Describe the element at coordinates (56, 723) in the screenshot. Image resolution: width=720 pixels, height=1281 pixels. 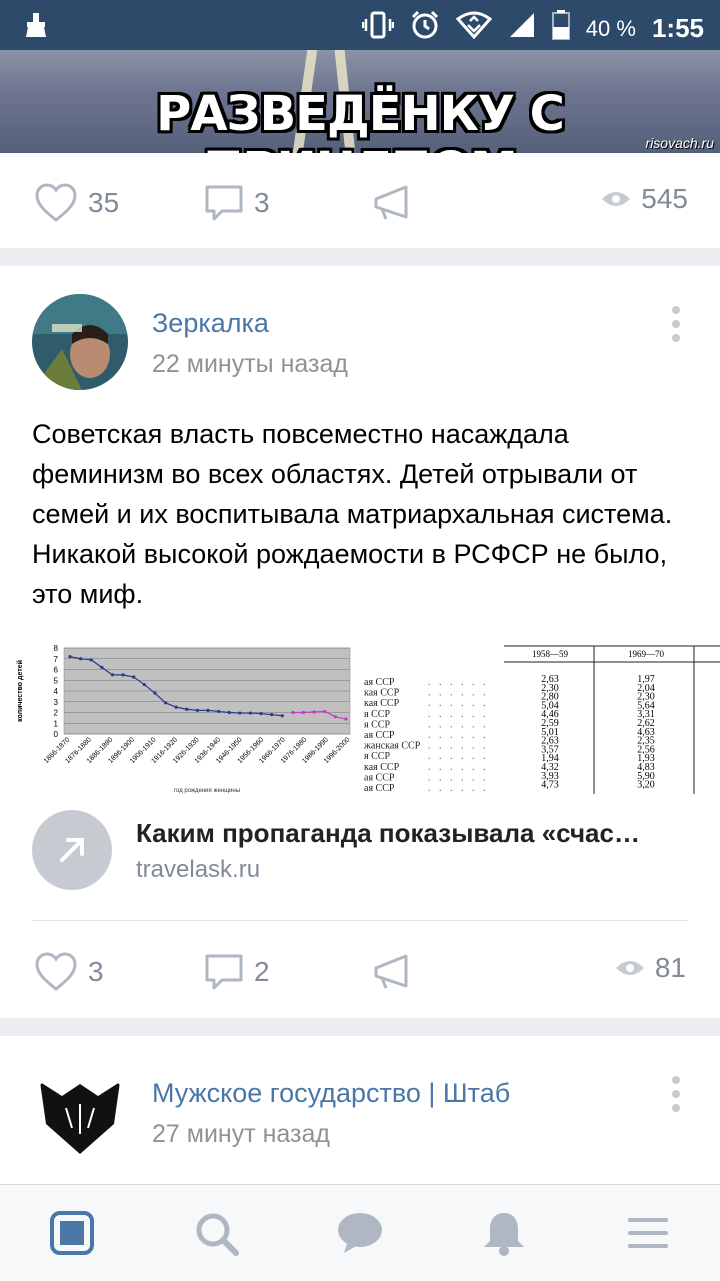
I see `y-tick-label: 1` at that location.